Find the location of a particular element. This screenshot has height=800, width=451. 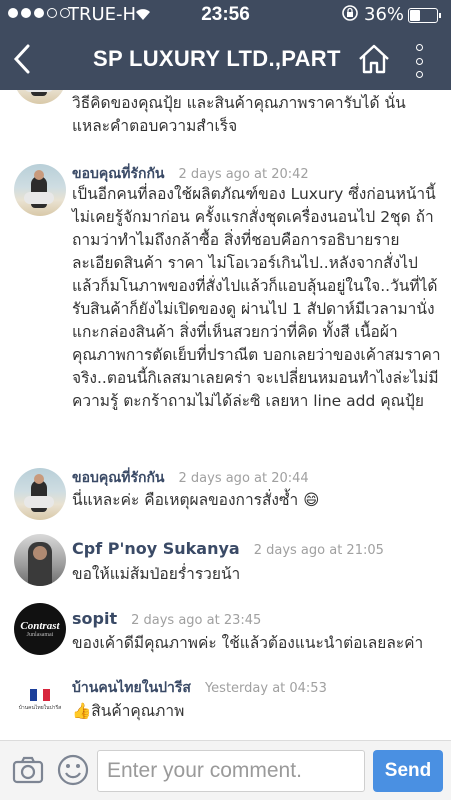

camera-icon is located at coordinates (28, 770).